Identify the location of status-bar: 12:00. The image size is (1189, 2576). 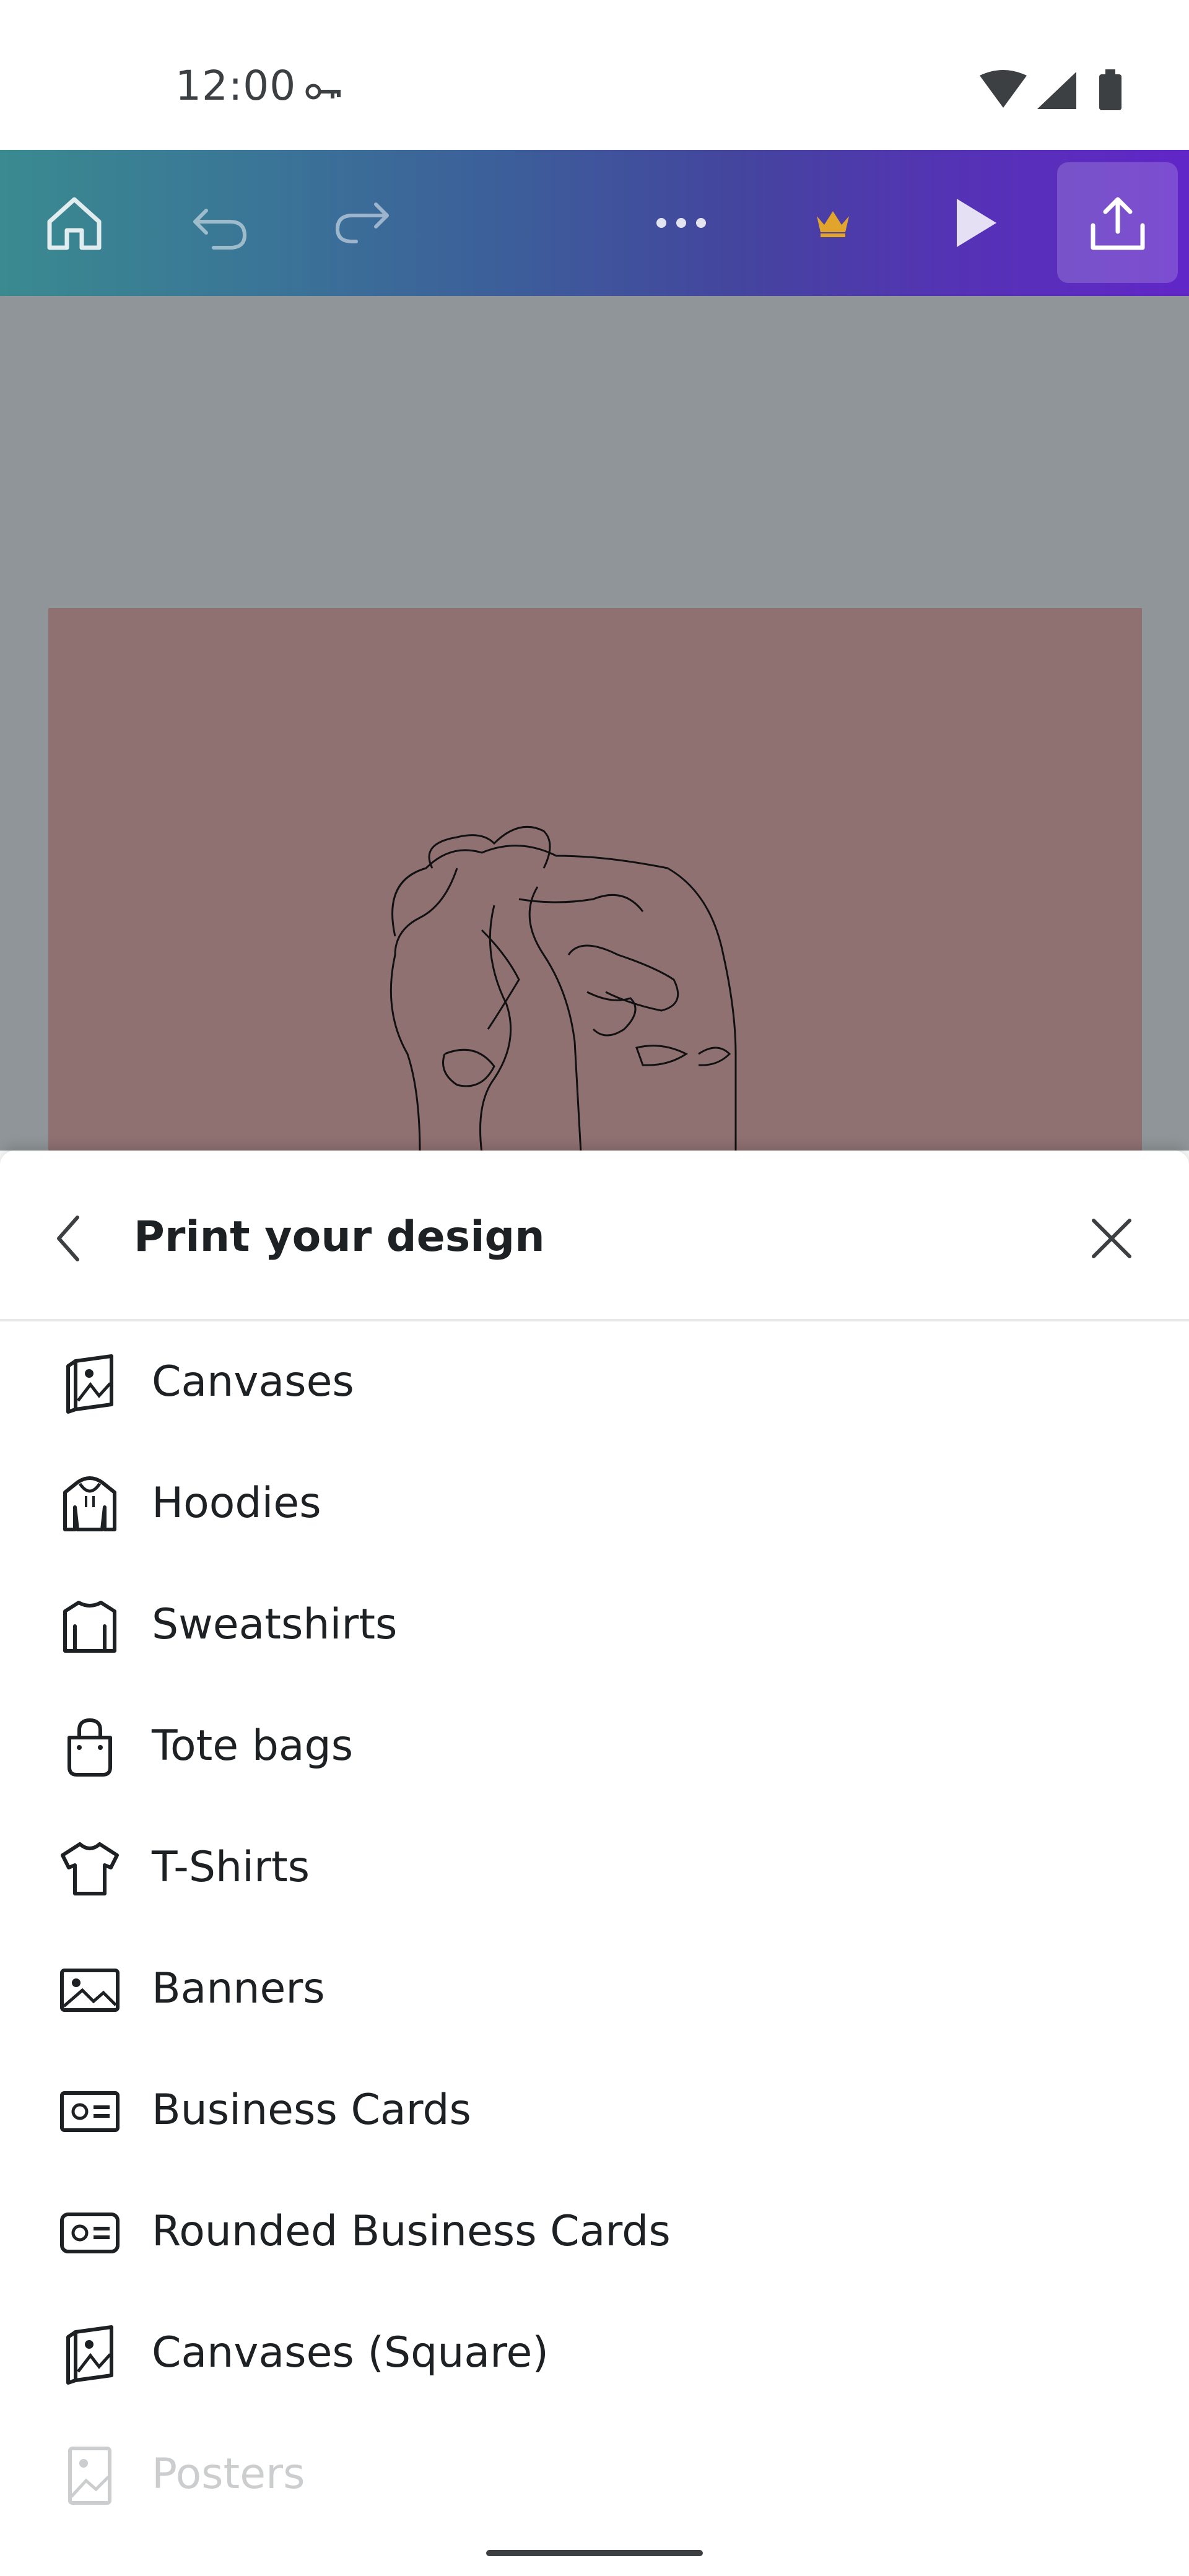
(594, 75).